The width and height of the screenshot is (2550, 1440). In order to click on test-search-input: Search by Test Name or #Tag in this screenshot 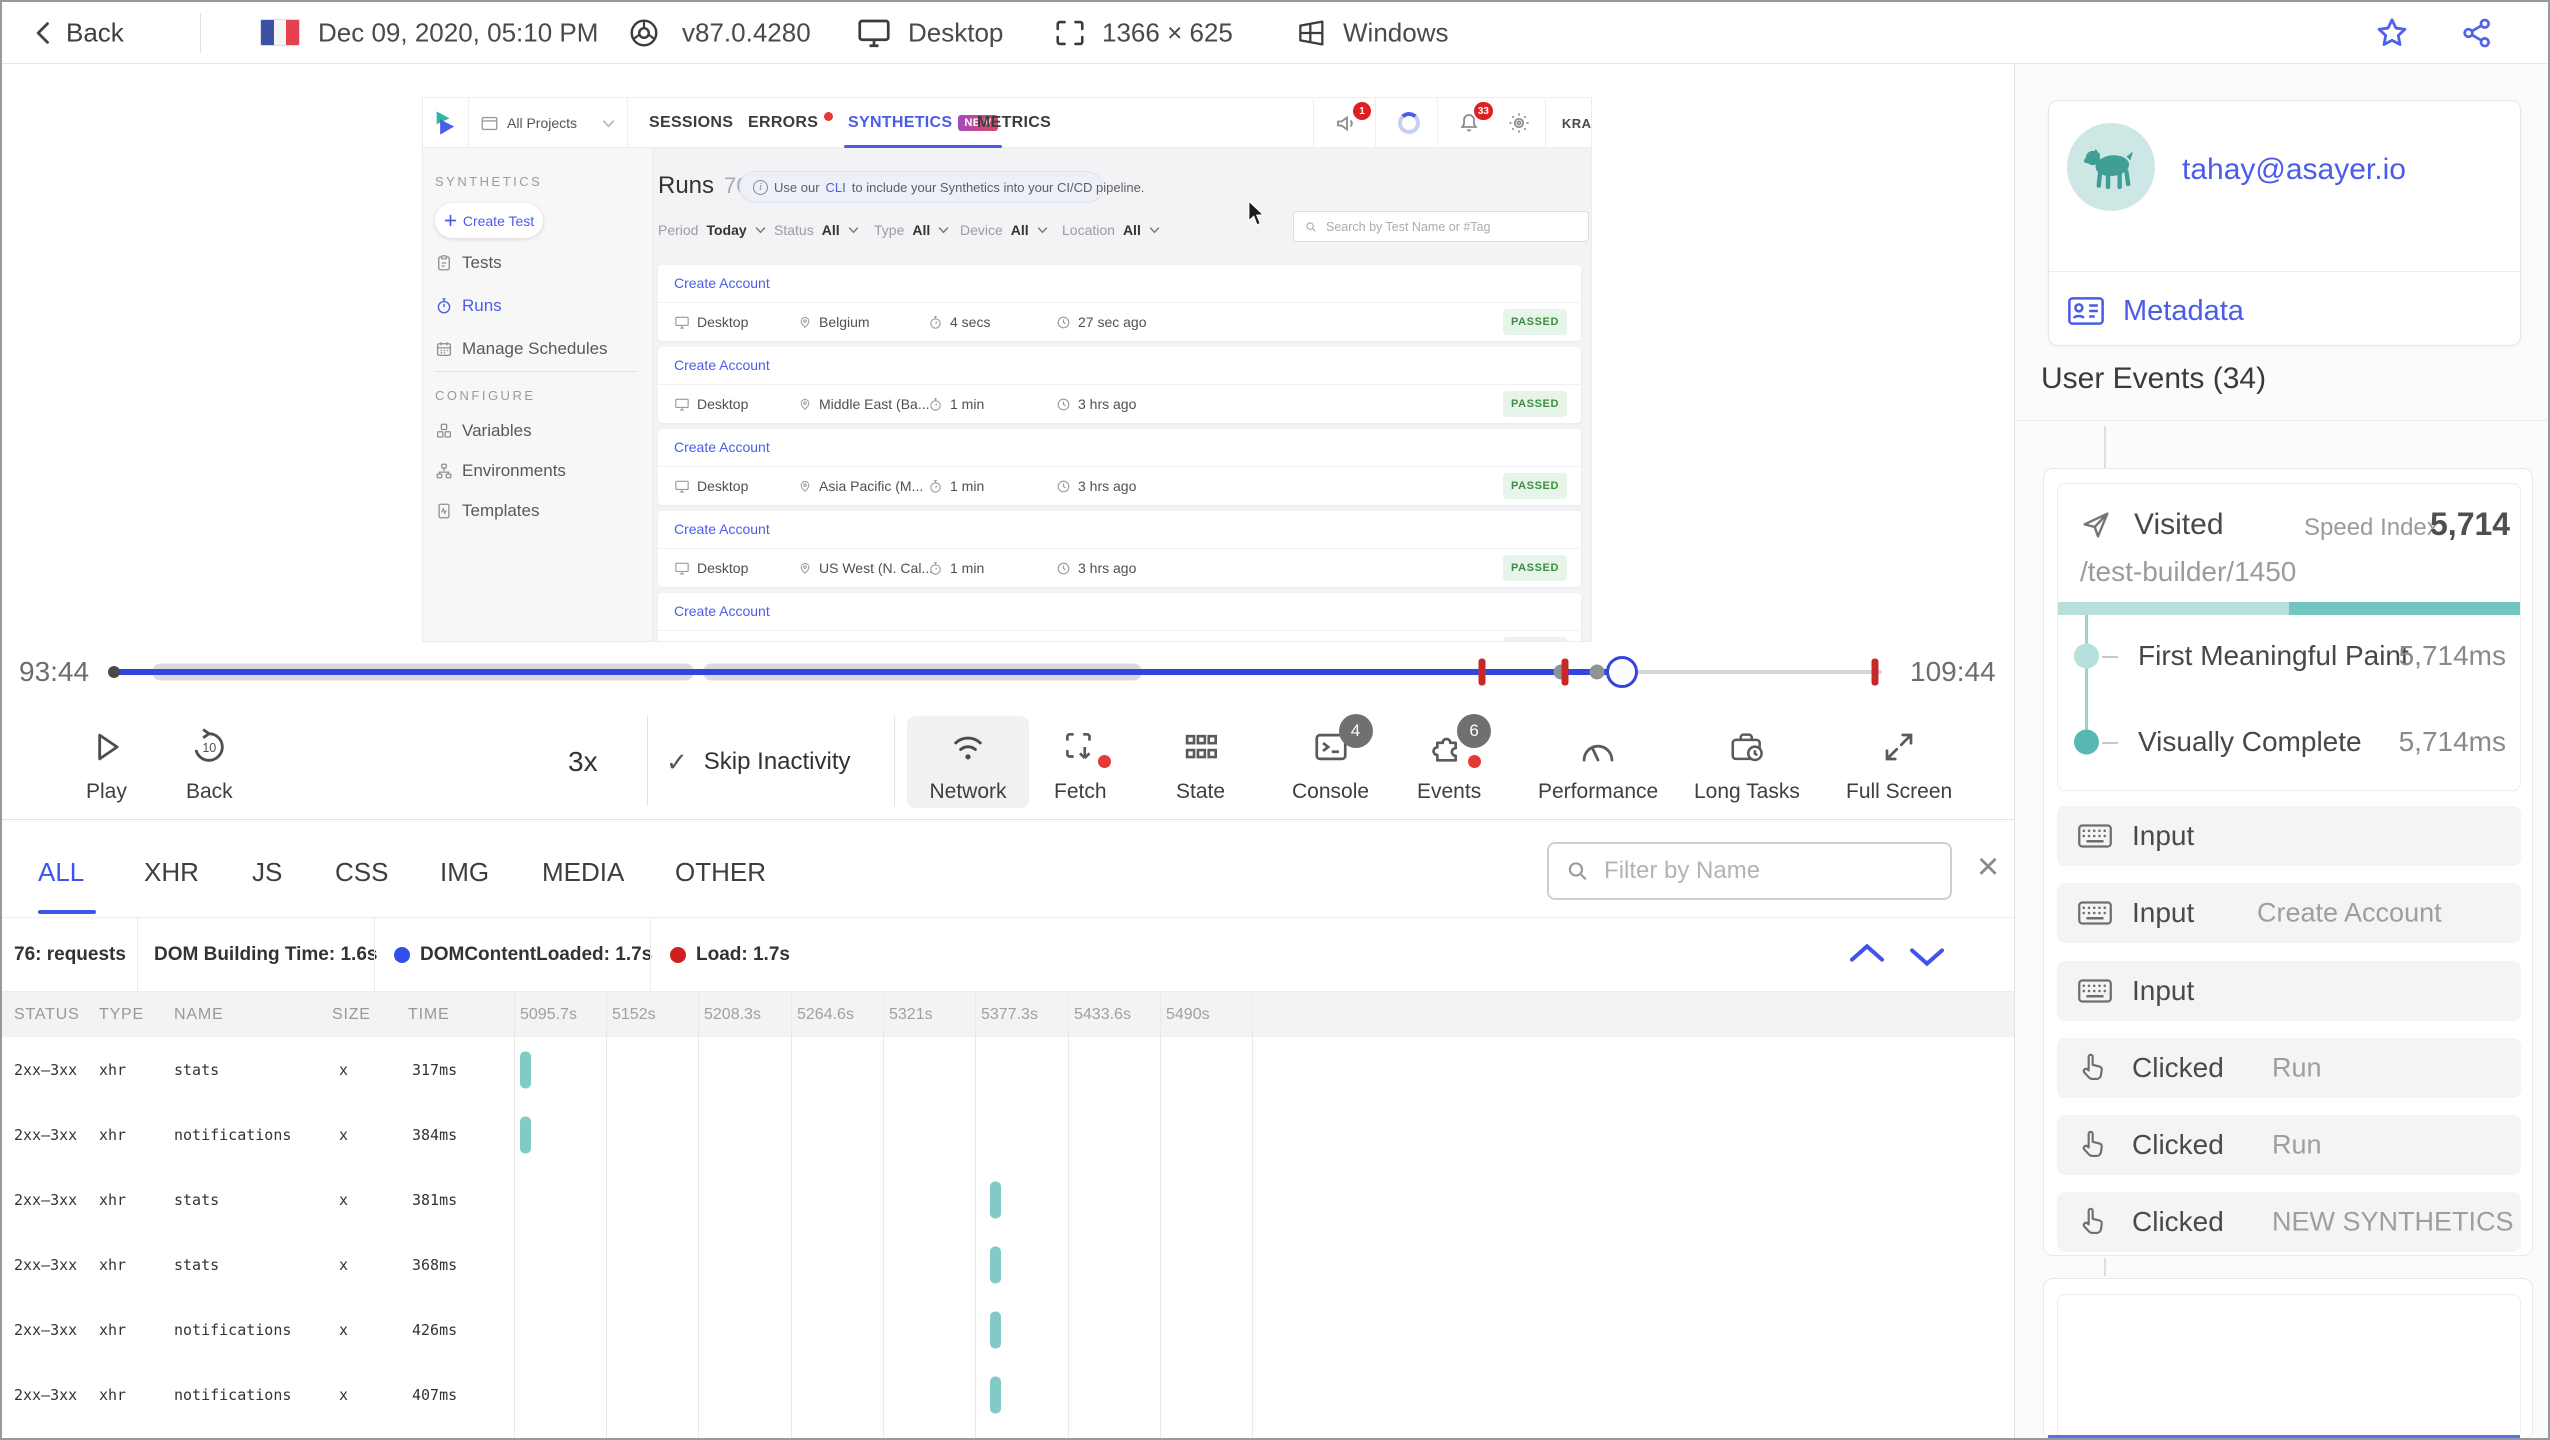, I will do `click(1441, 226)`.